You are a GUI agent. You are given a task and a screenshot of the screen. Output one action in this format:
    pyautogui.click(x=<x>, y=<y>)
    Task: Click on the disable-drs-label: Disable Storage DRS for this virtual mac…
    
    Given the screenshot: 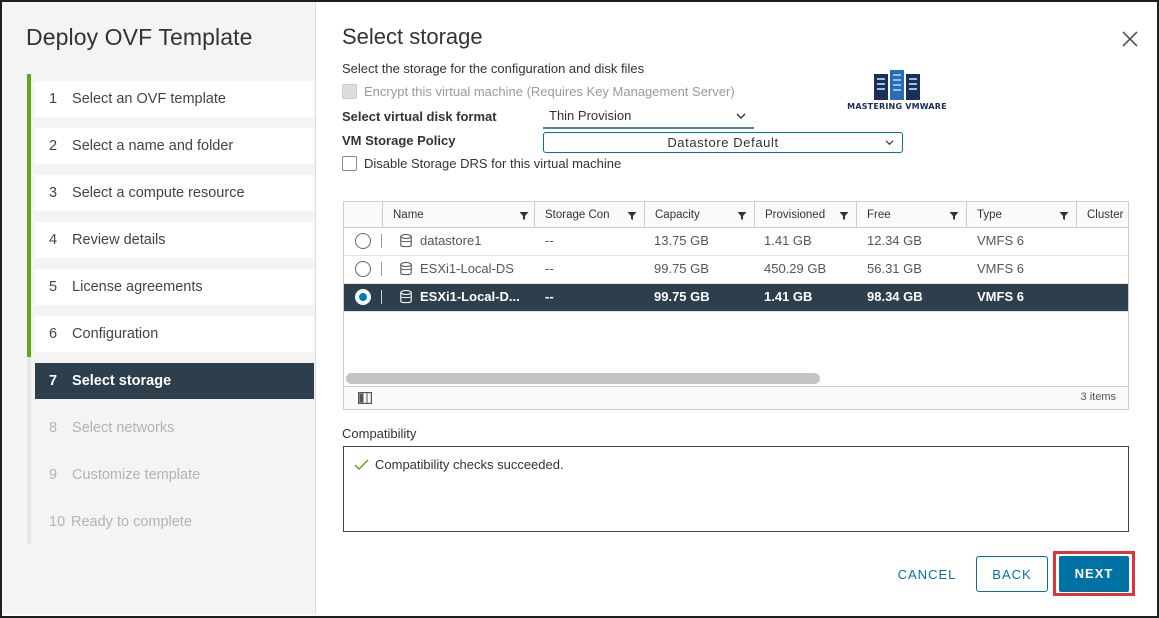 What is the action you would take?
    pyautogui.click(x=493, y=163)
    